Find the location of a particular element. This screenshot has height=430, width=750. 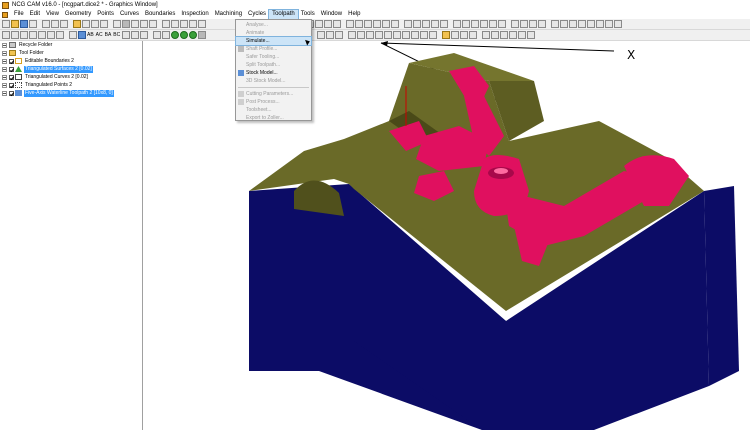

zoom-out-icon is located at coordinates (339, 35).